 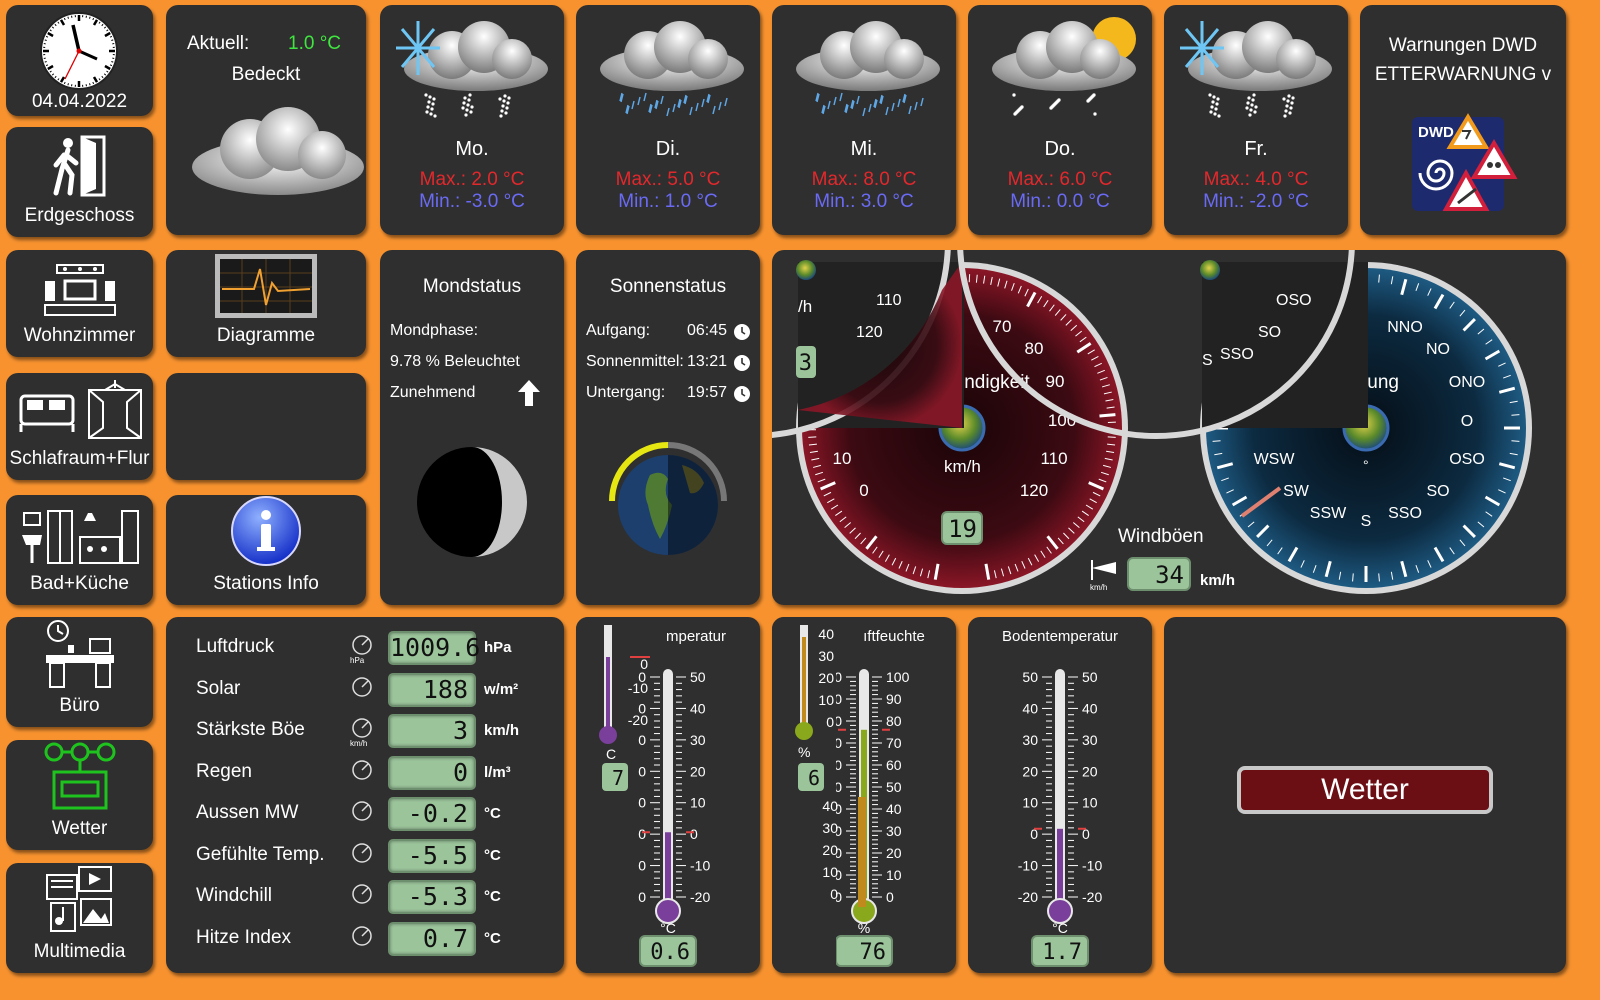 I want to click on dir-label: NNO, so click(x=1405, y=327).